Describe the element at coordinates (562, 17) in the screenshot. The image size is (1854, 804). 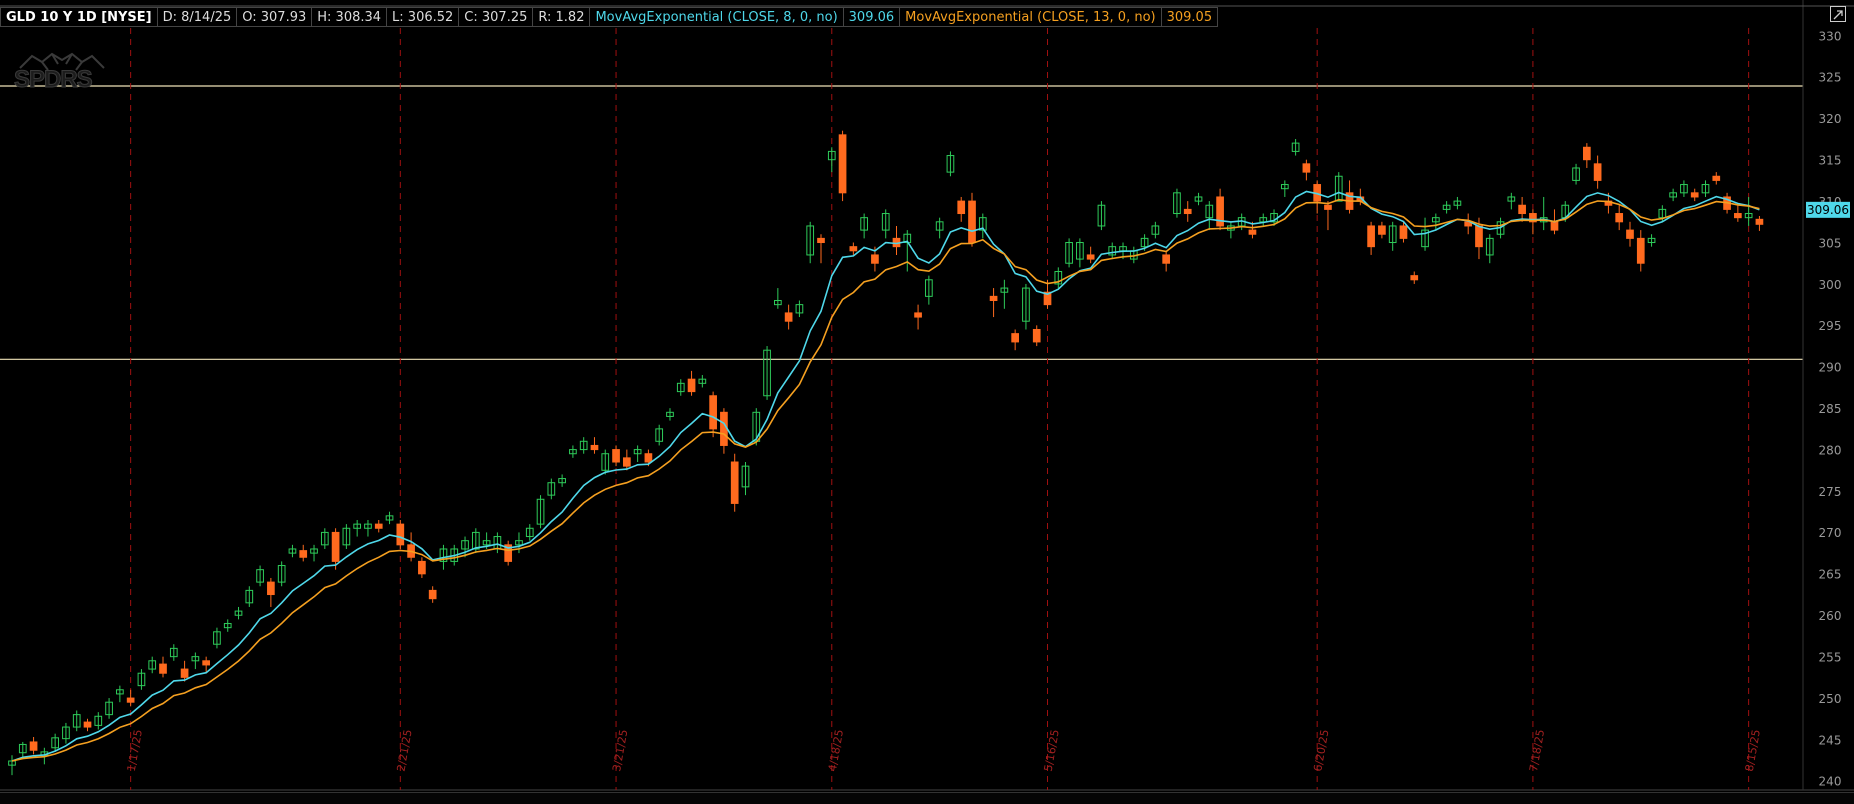
I see `range-readout: R: 1.82` at that location.